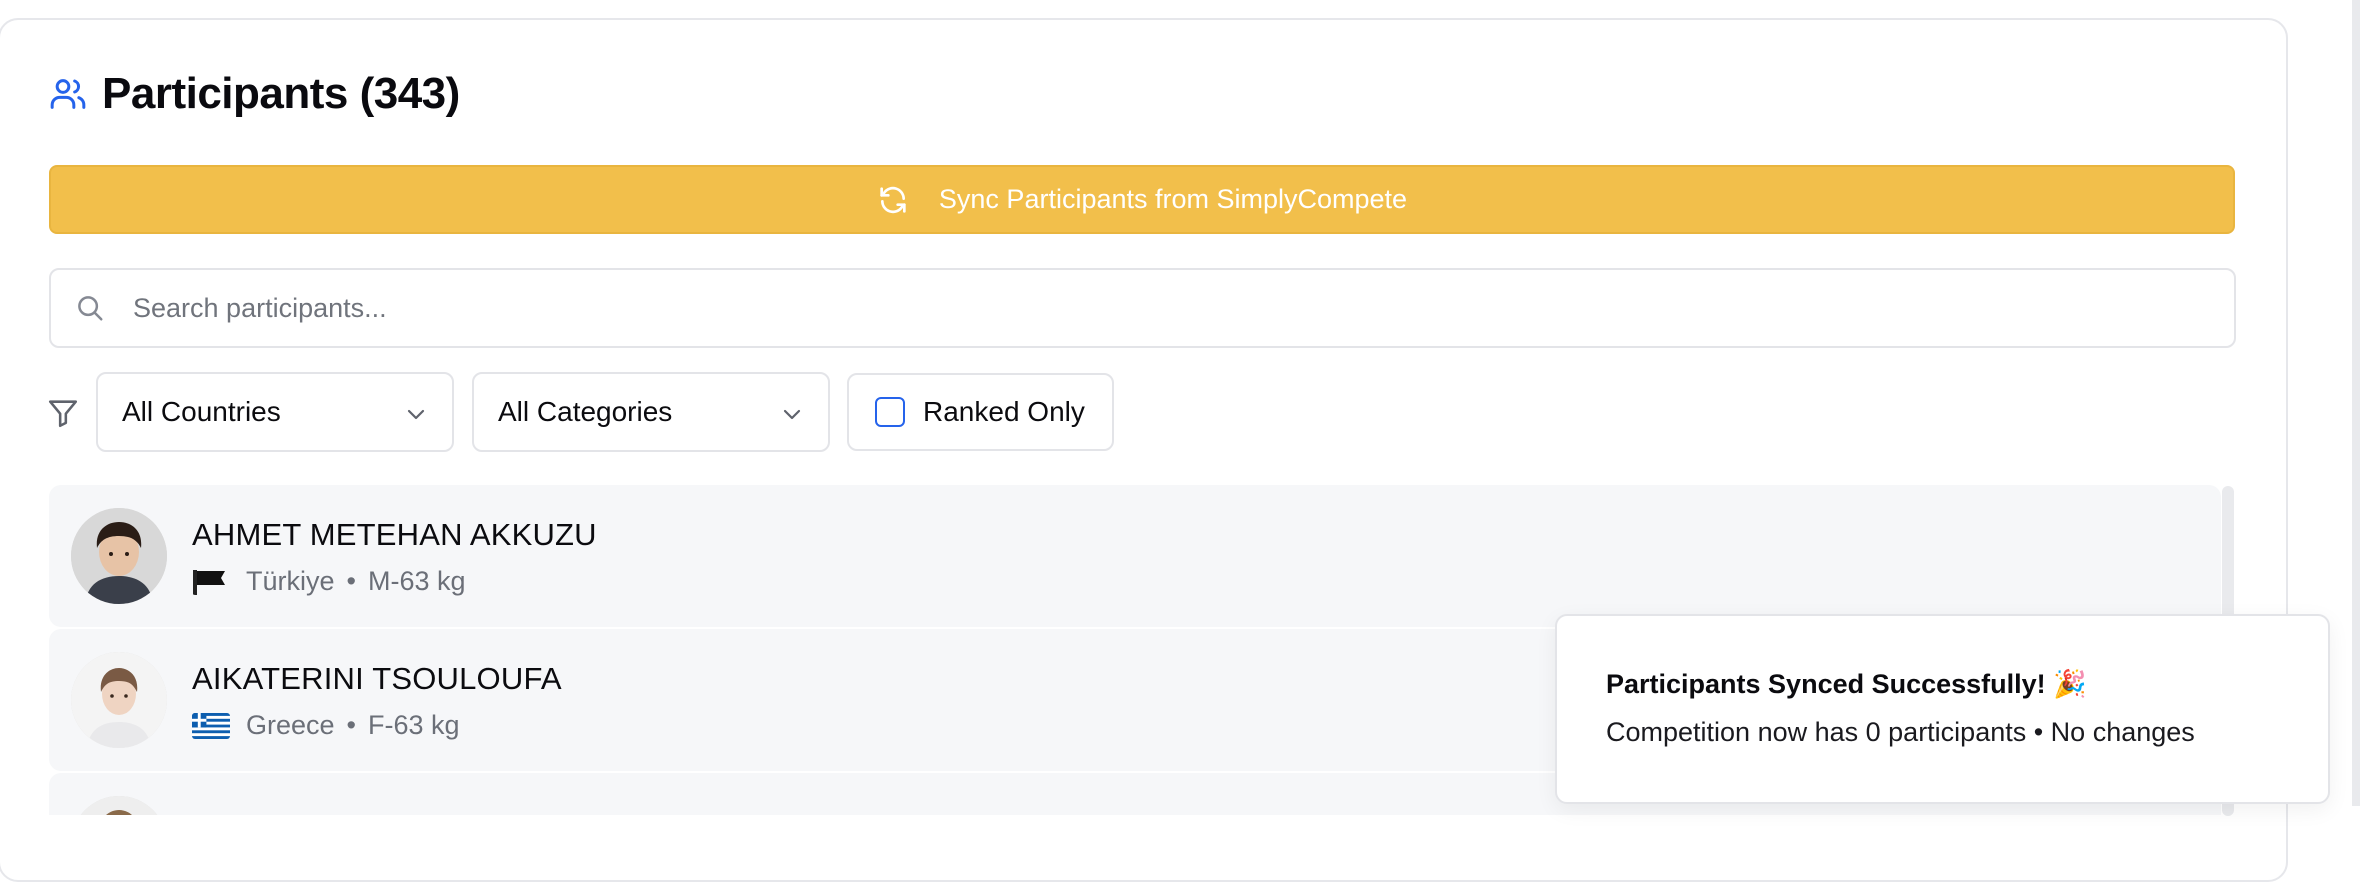 The height and width of the screenshot is (882, 2360). I want to click on header: Participants (343), so click(254, 94).